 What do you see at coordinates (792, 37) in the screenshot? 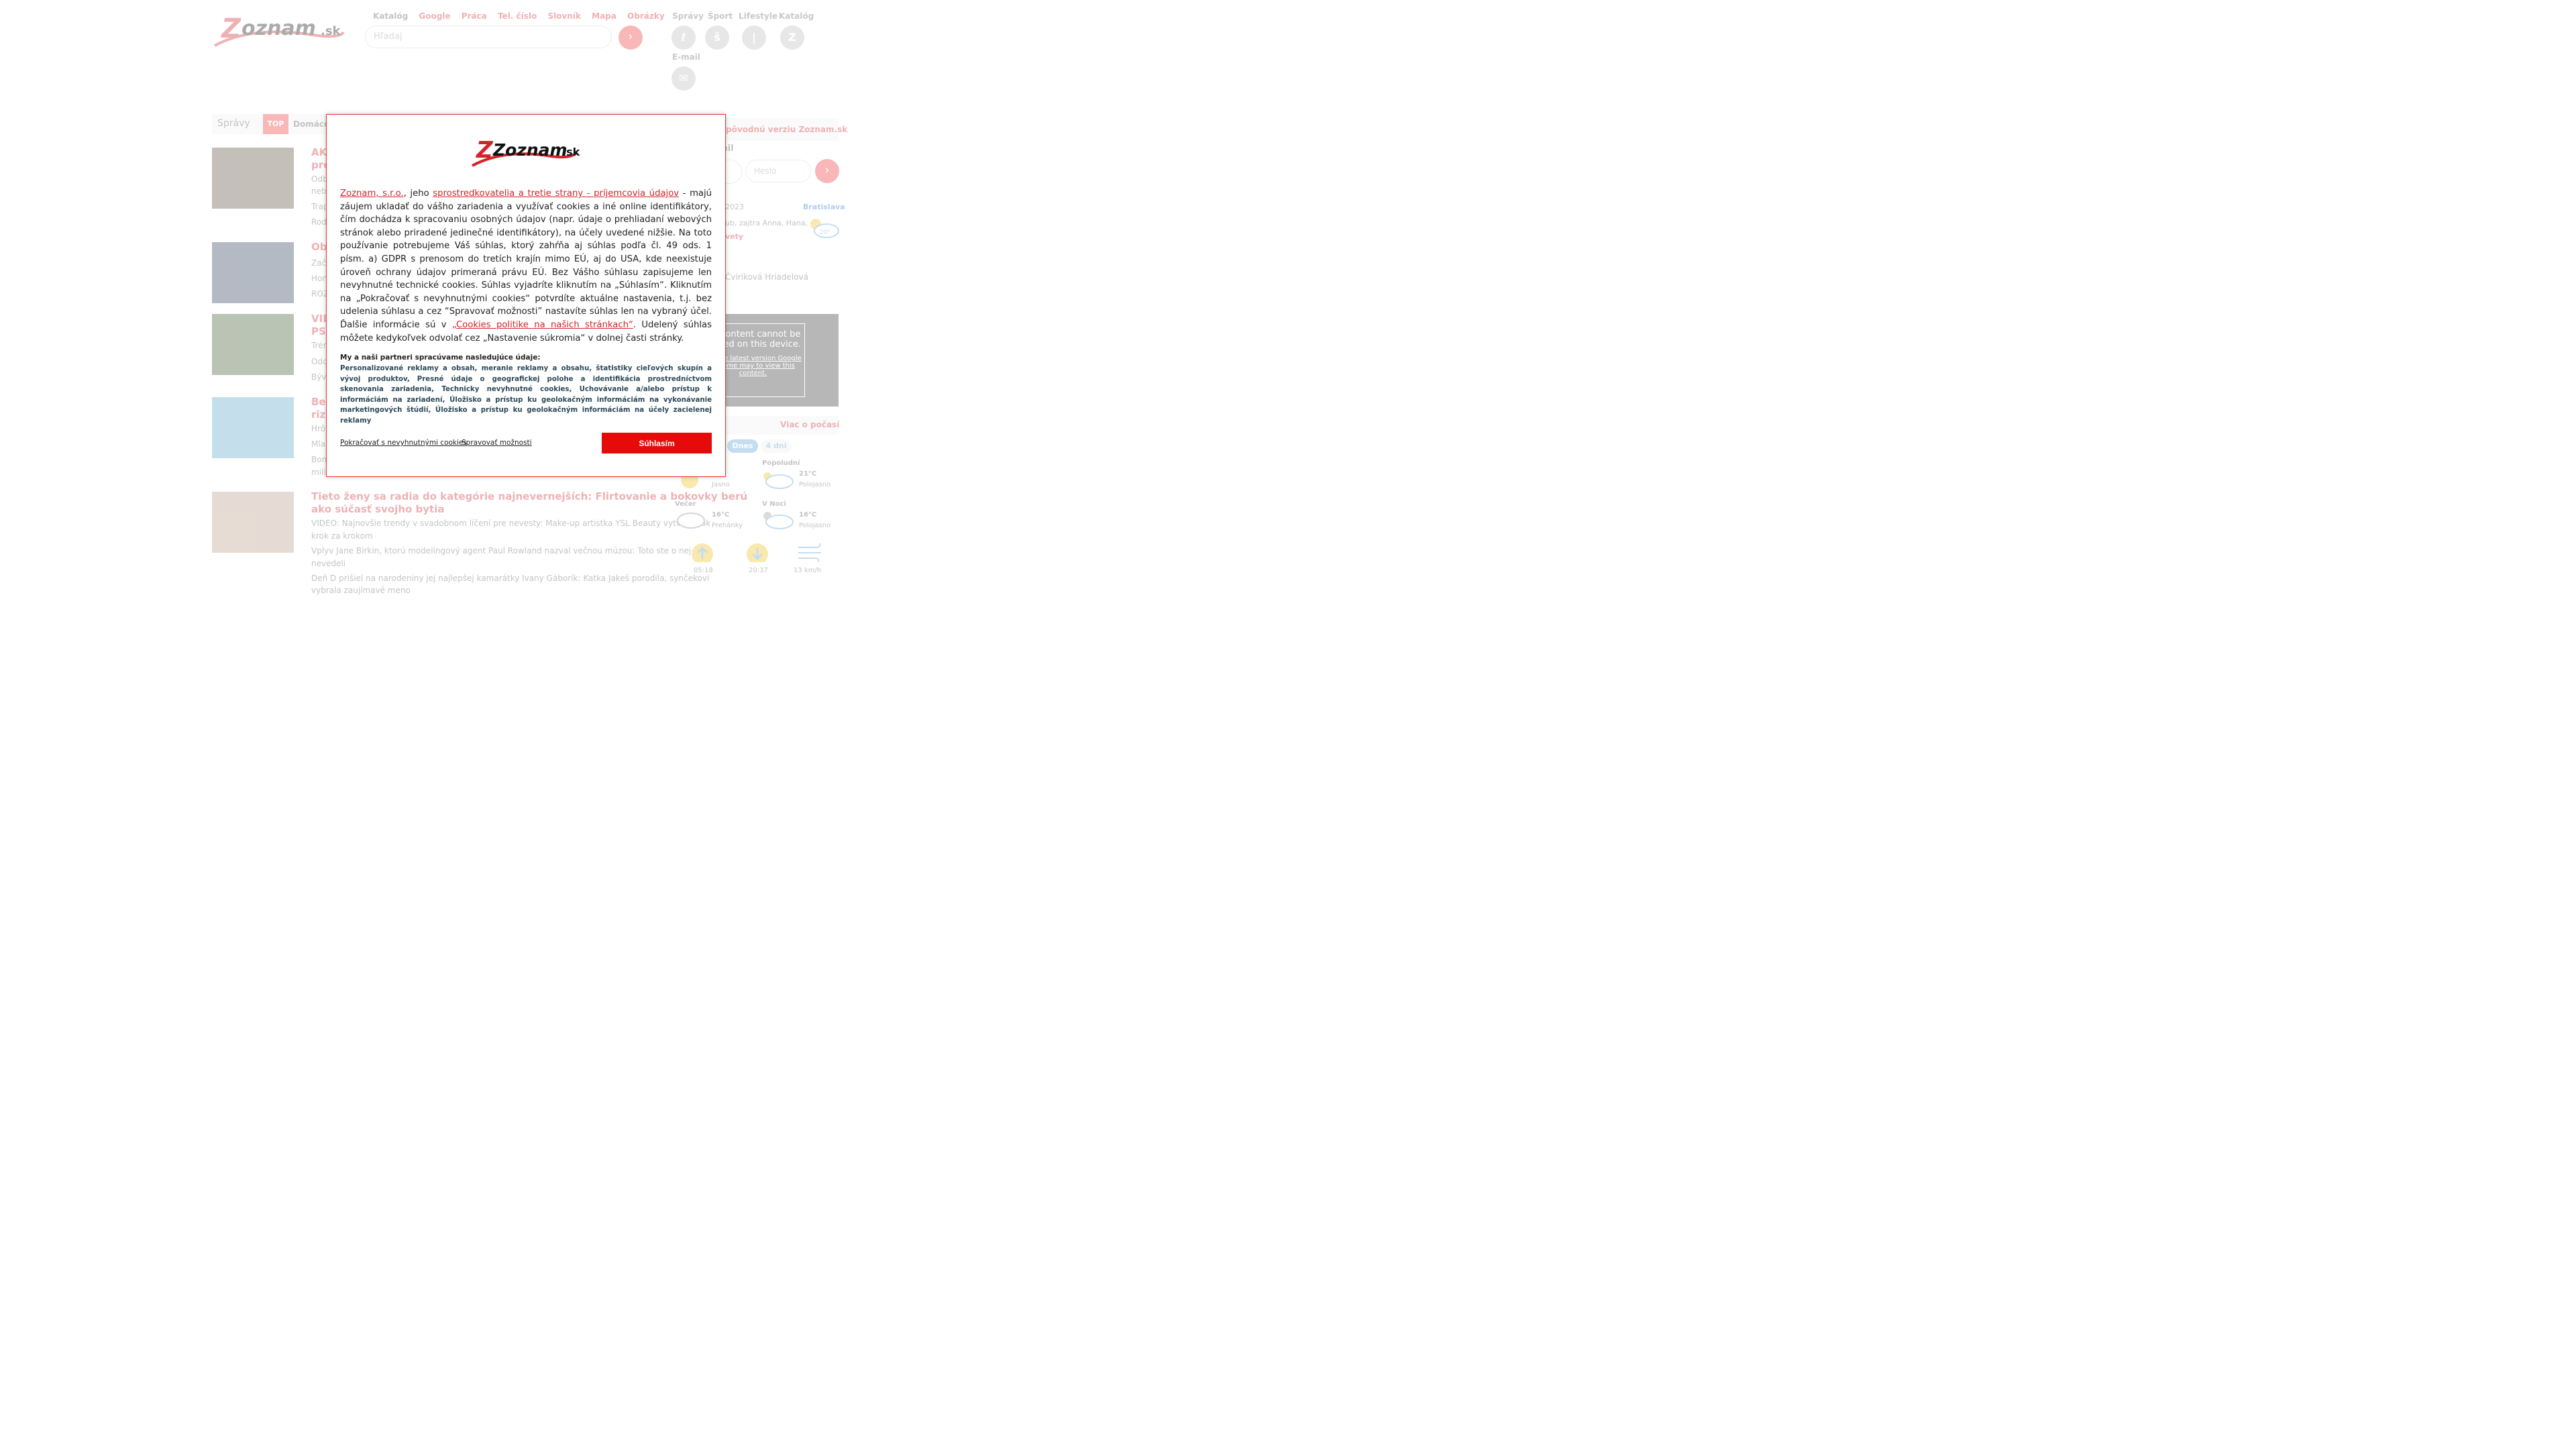
I see `katalog-icon: Z` at bounding box center [792, 37].